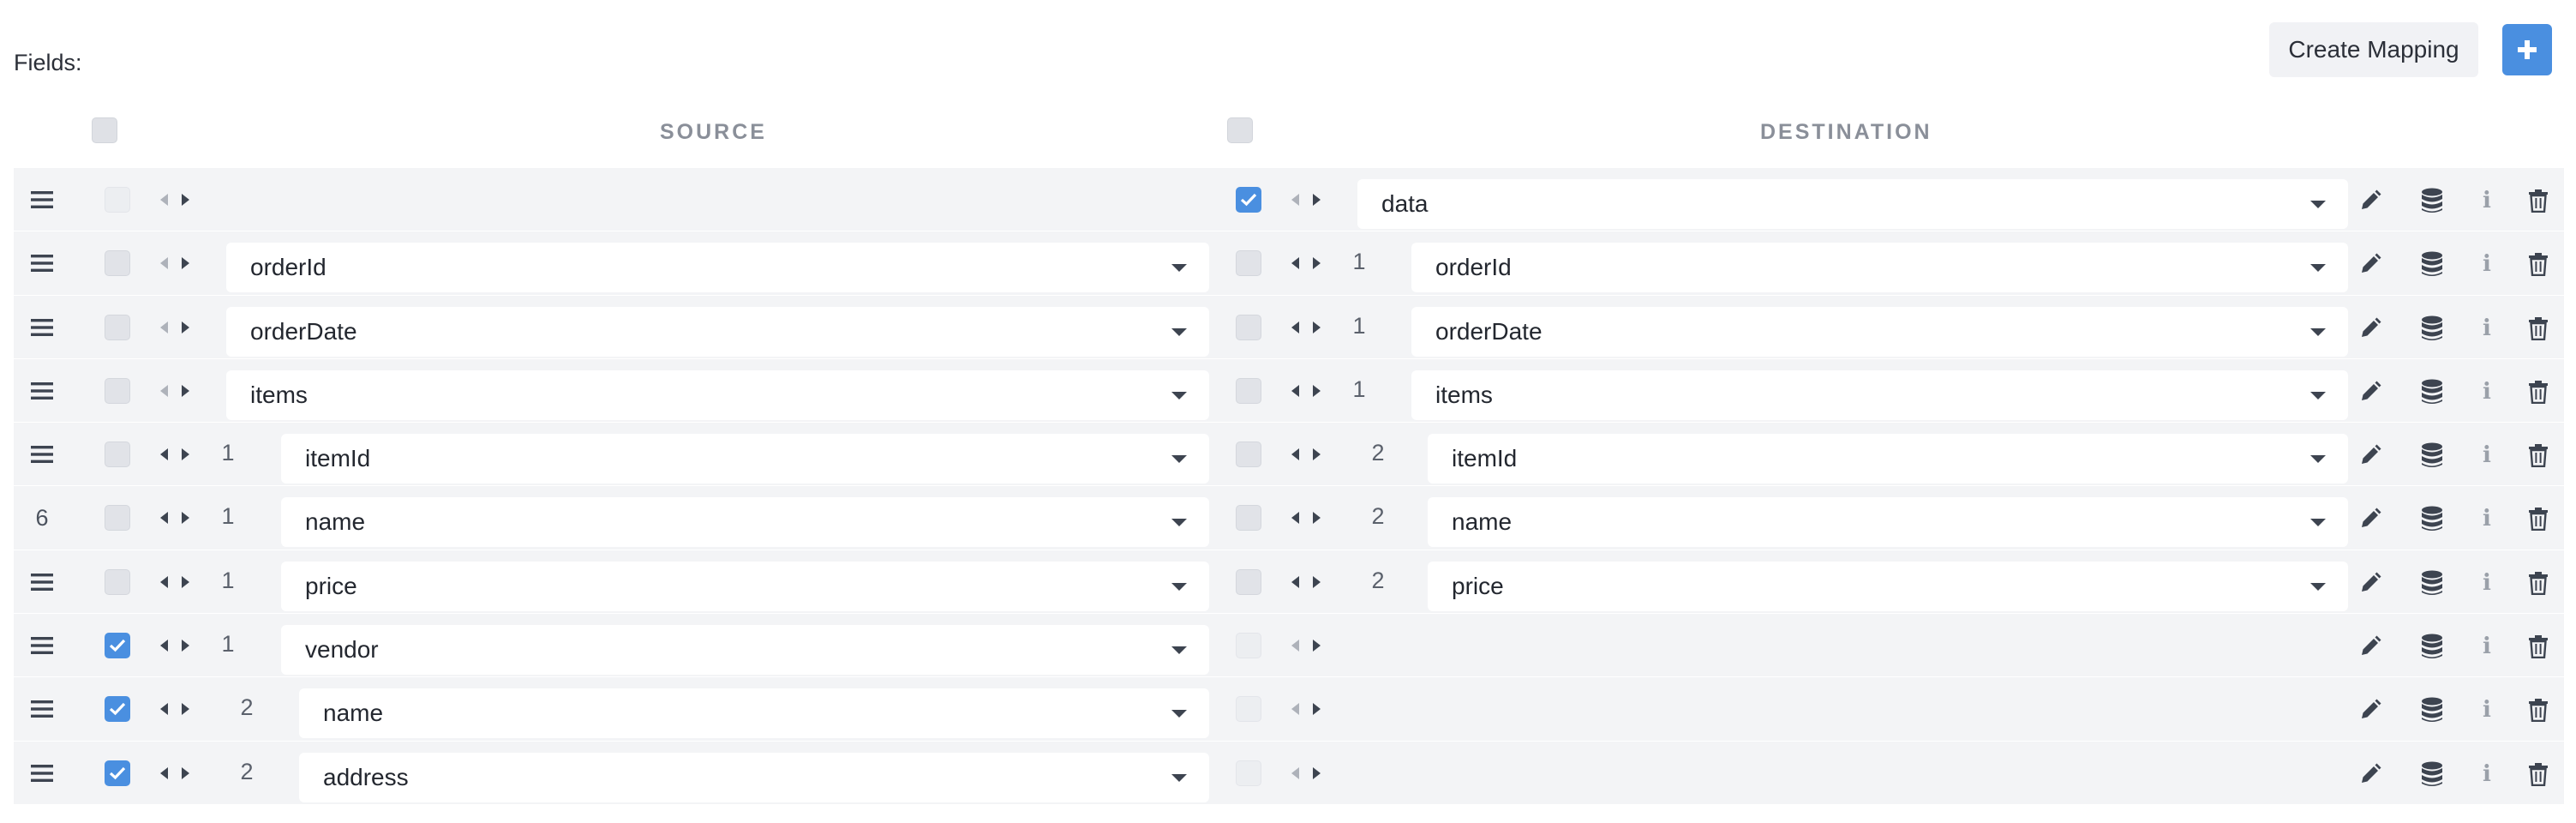  What do you see at coordinates (2527, 49) in the screenshot?
I see `add-field-button` at bounding box center [2527, 49].